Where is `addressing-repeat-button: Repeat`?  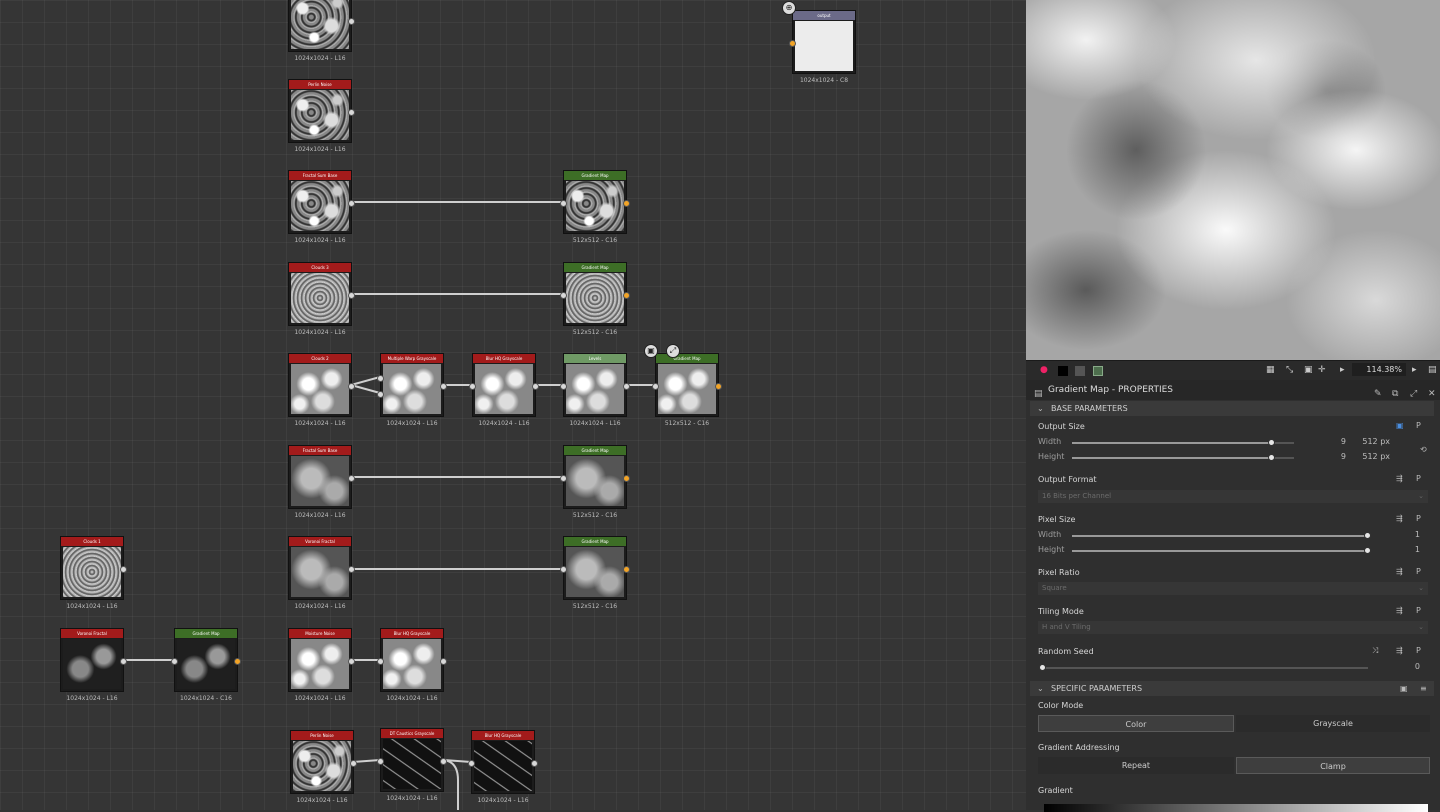 addressing-repeat-button: Repeat is located at coordinates (1136, 765).